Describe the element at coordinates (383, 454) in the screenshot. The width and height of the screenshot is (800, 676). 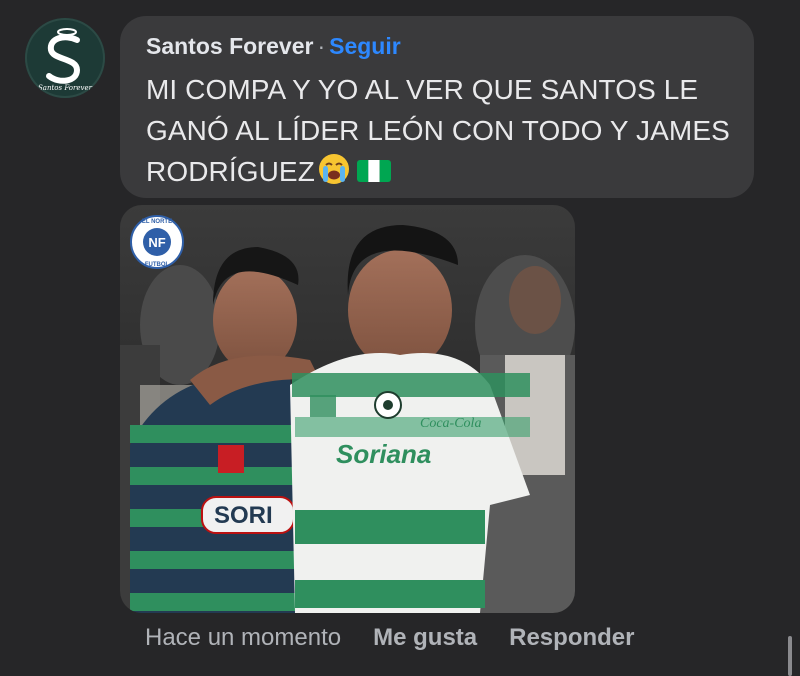
I see `jersey-sponsor: Soriana` at that location.